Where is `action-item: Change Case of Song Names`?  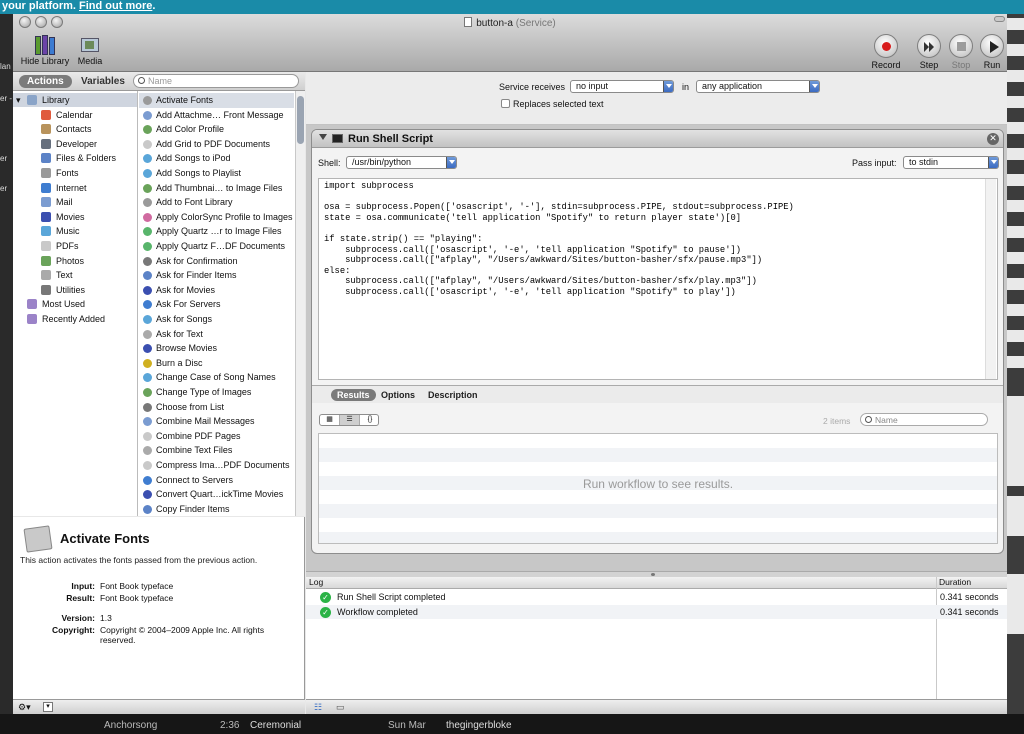 action-item: Change Case of Song Names is located at coordinates (216, 377).